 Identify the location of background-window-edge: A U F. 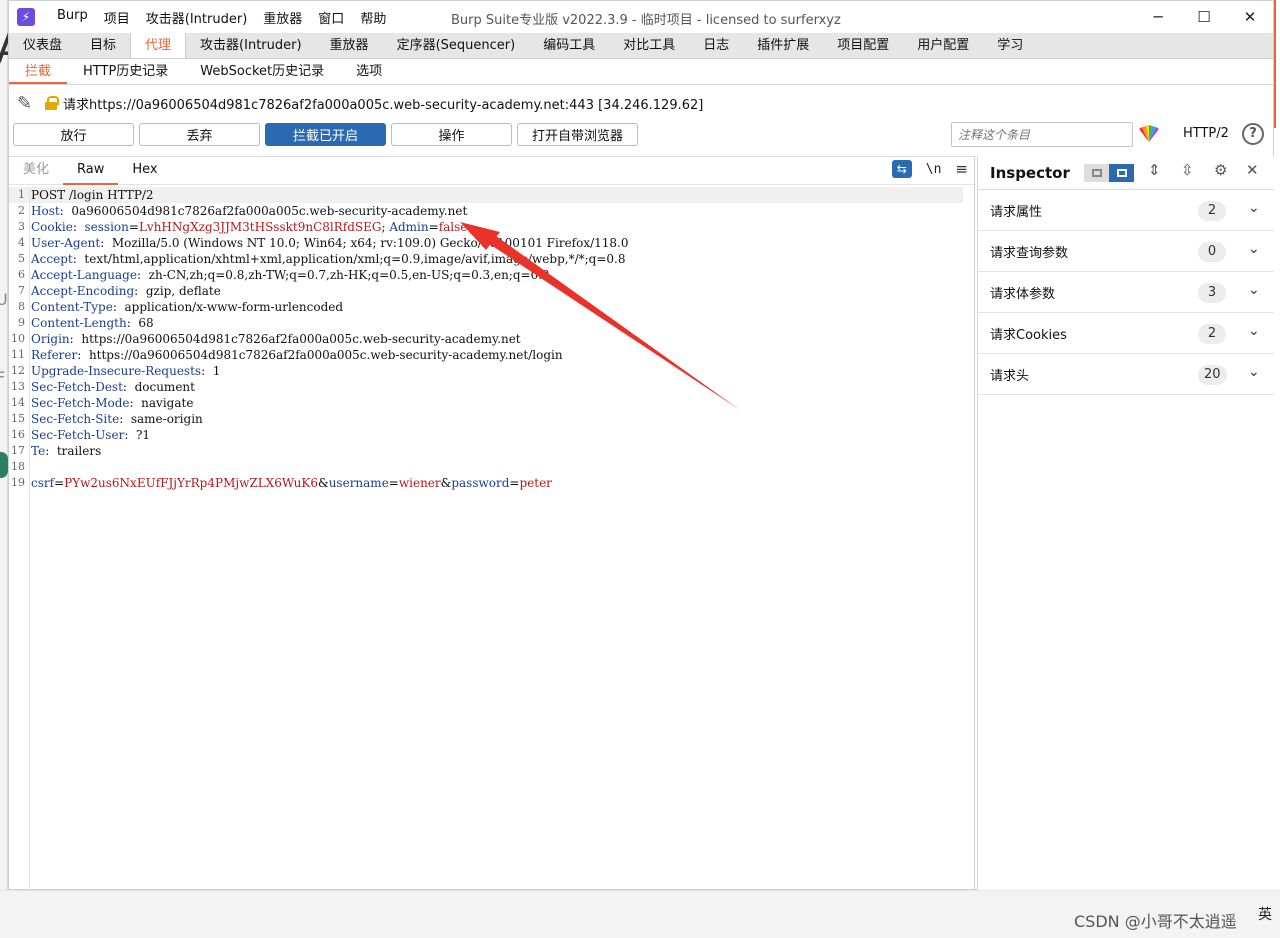
(12, 469).